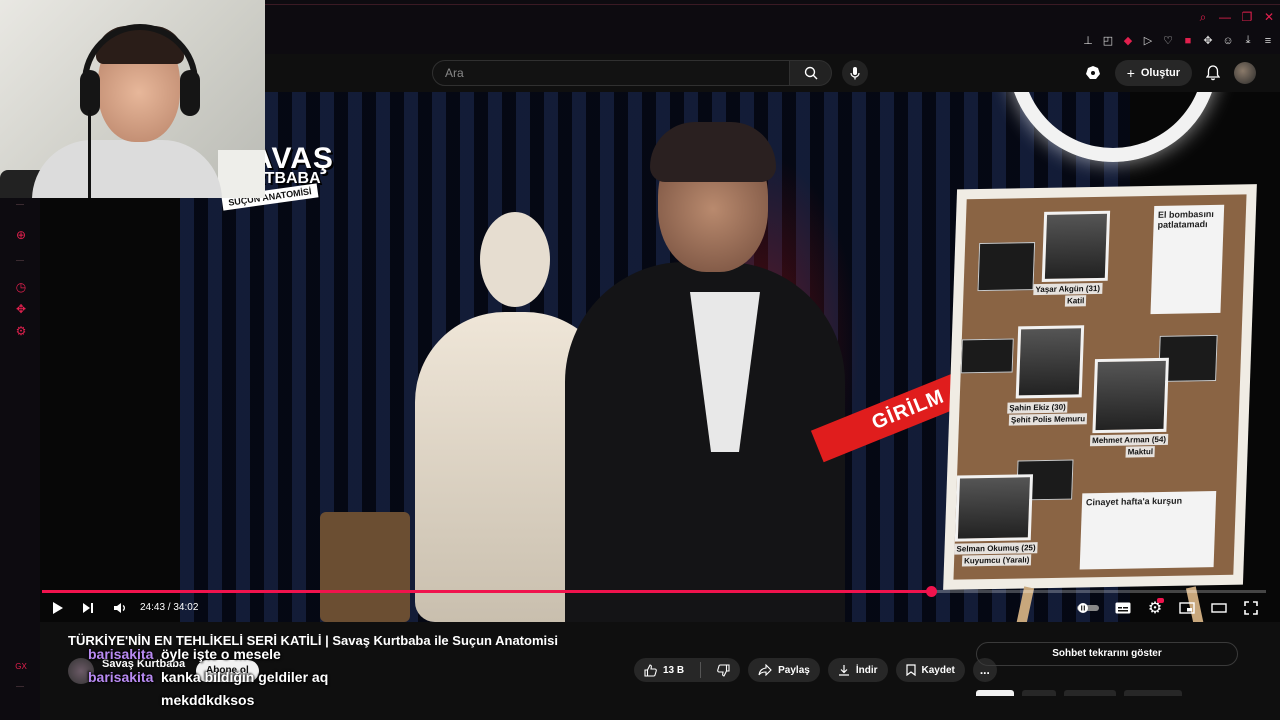 This screenshot has width=1280, height=720. What do you see at coordinates (1107, 654) in the screenshot?
I see `show-chat-replay-button: Sohbet tekrarını göster` at bounding box center [1107, 654].